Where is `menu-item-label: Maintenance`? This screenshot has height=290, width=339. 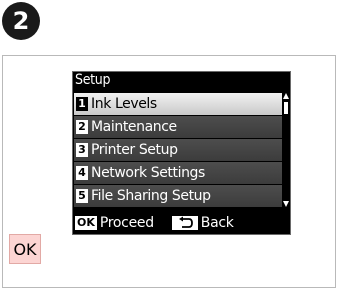 menu-item-label: Maintenance is located at coordinates (134, 127).